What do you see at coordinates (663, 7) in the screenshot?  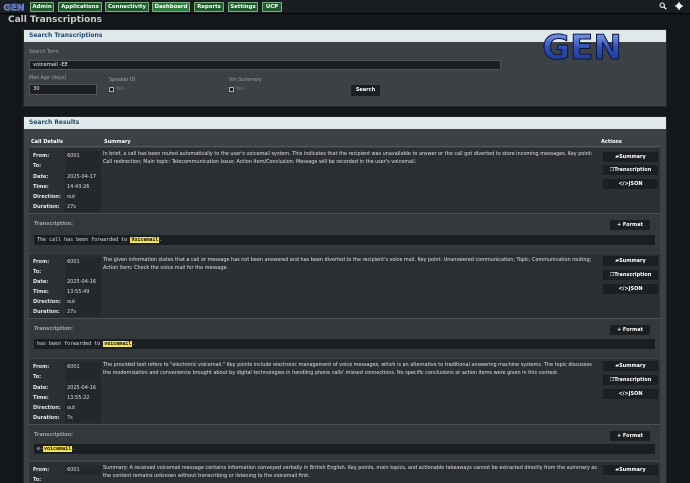 I see `search-icon` at bounding box center [663, 7].